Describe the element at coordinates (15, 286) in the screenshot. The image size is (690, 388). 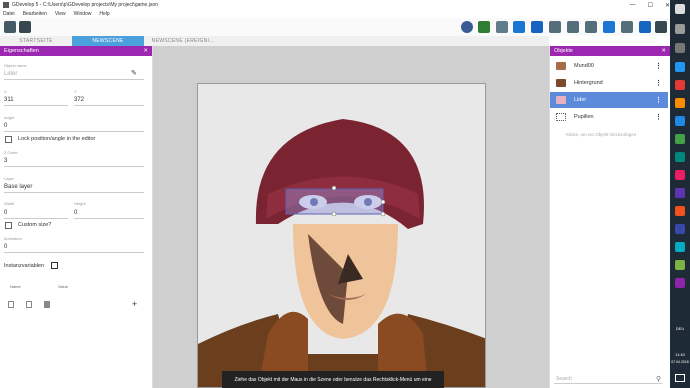
I see `vars-name-column: Name` at that location.